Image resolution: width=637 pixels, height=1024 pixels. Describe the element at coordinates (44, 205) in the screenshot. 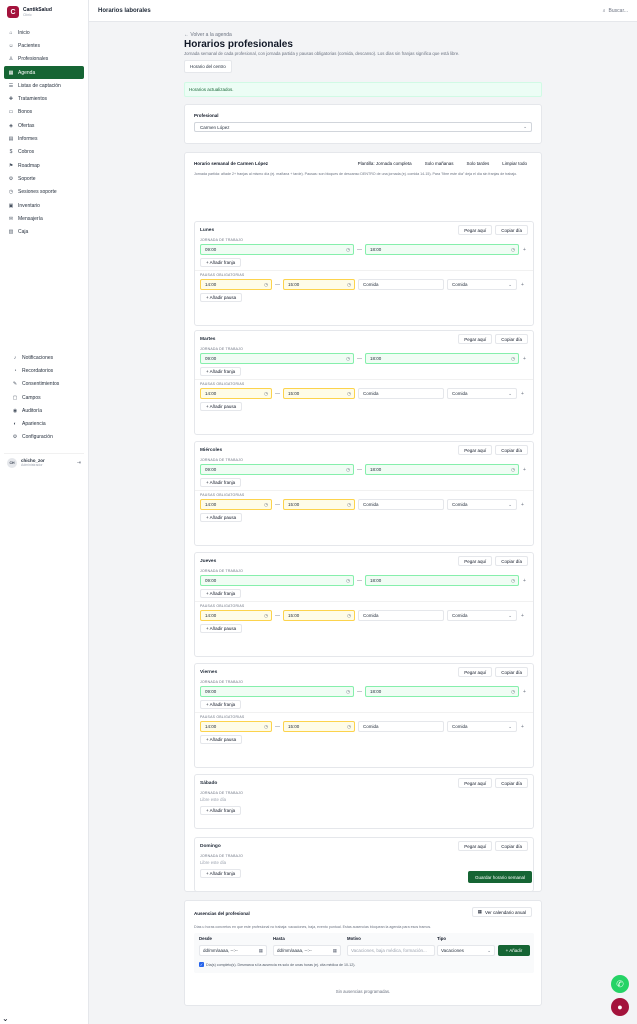

I see `sidebar-item-inventario: ▣ Inventario` at that location.